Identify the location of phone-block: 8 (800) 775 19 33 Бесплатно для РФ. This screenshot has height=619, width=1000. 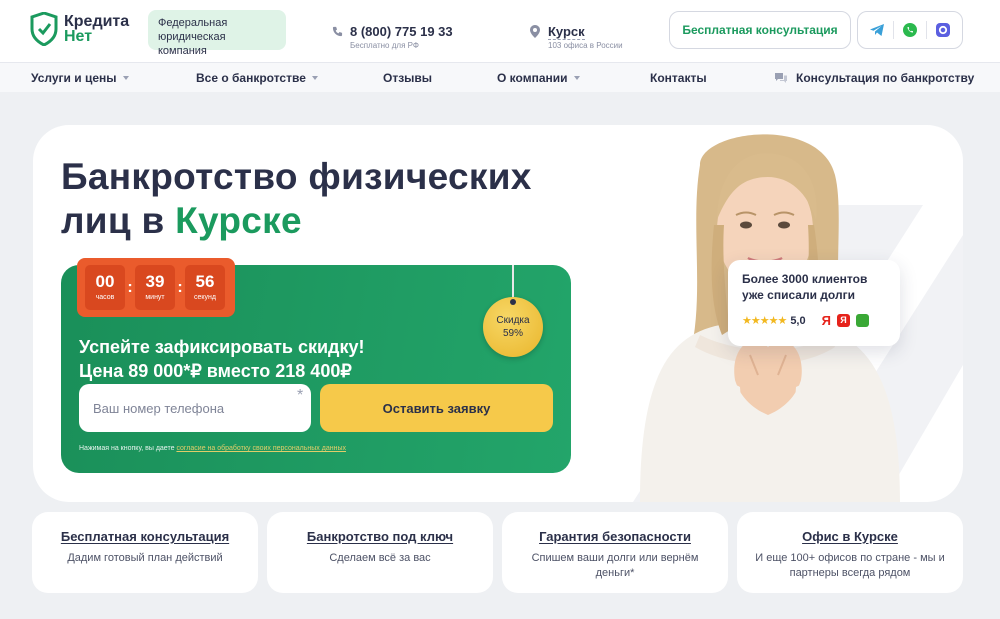
(392, 37).